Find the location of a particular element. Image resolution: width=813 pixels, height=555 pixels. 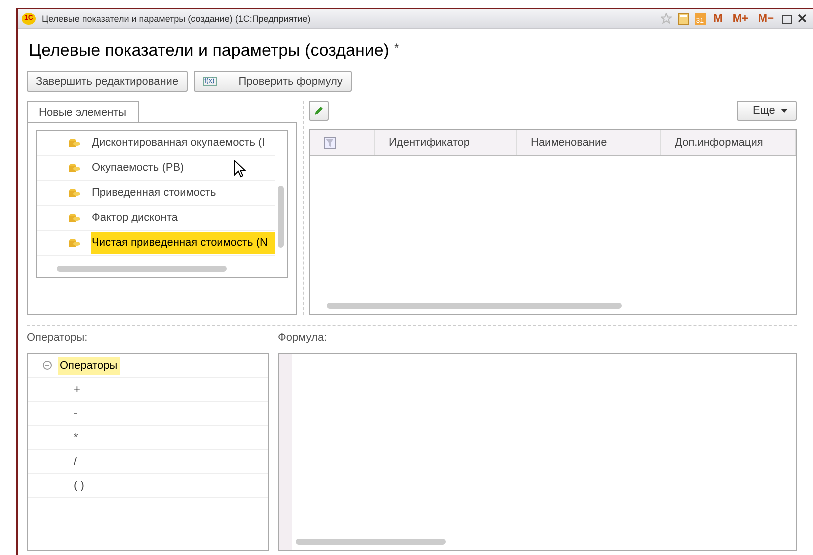

calculator-icon is located at coordinates (683, 18).